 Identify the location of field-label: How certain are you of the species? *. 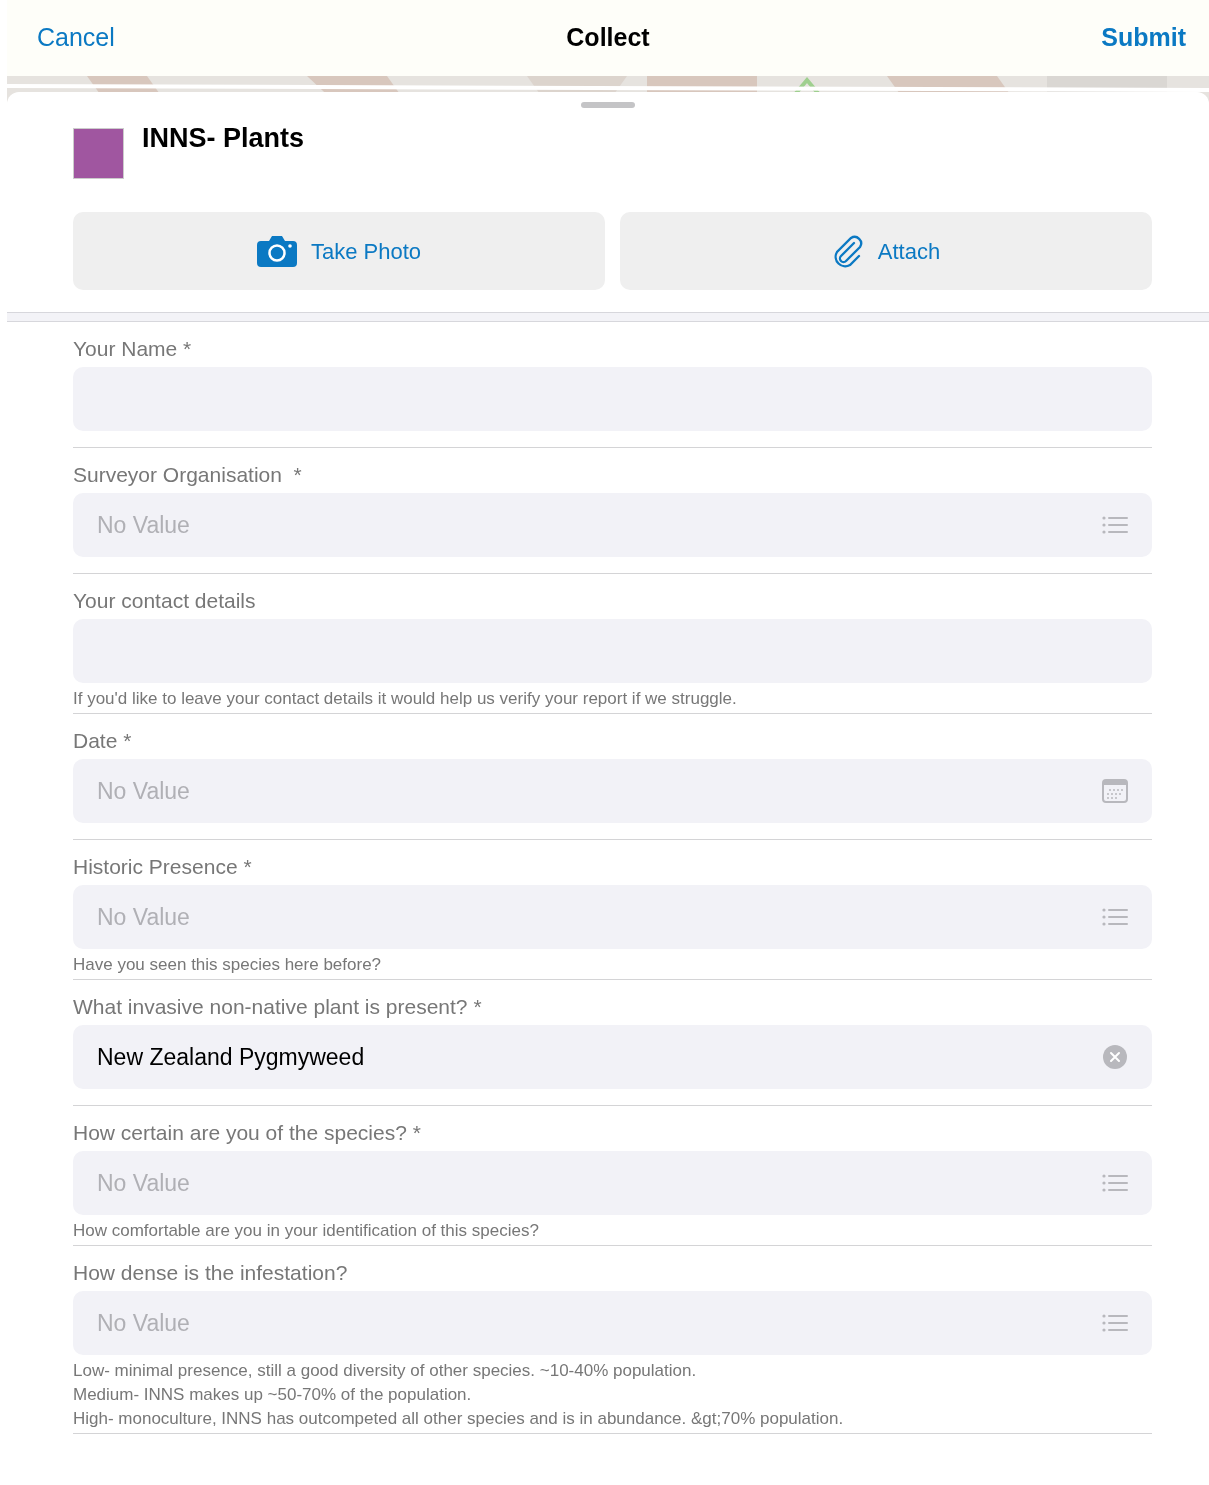
(247, 1133).